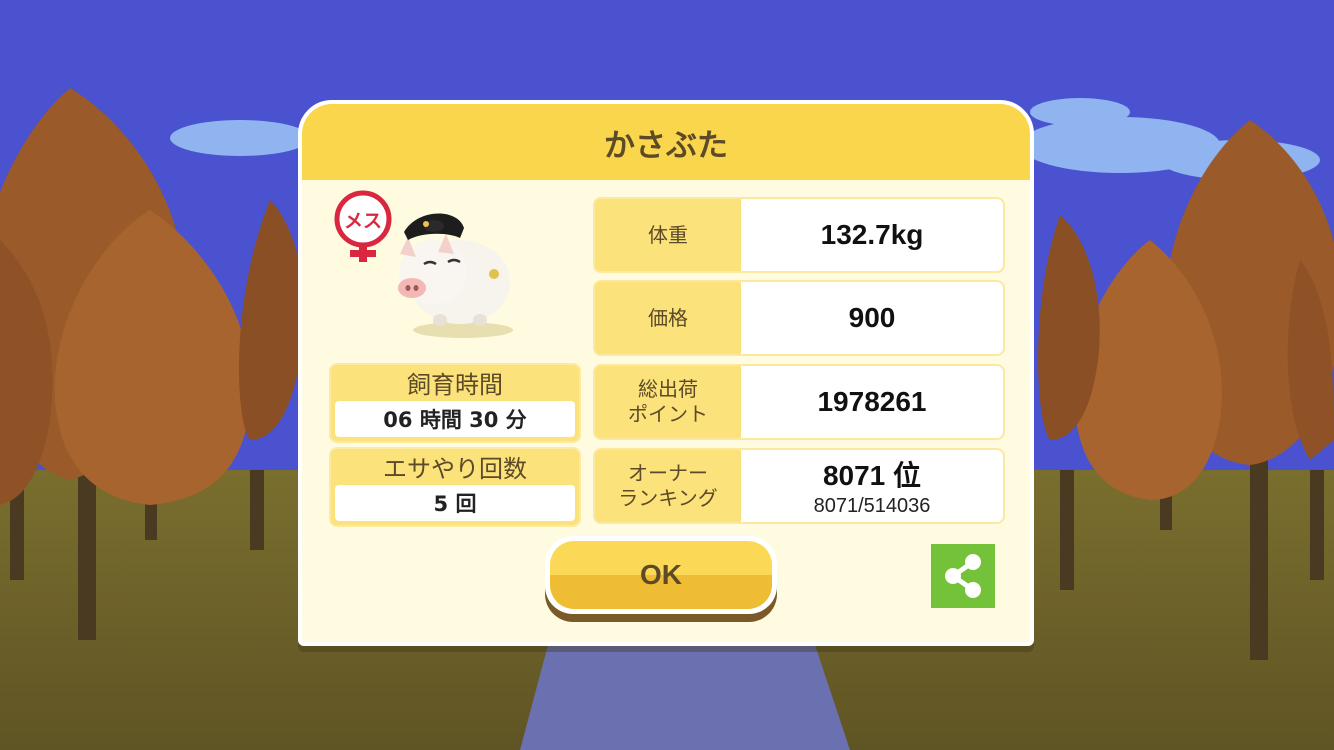  What do you see at coordinates (455, 384) in the screenshot?
I see `rearing-time-label: 飼育時間` at bounding box center [455, 384].